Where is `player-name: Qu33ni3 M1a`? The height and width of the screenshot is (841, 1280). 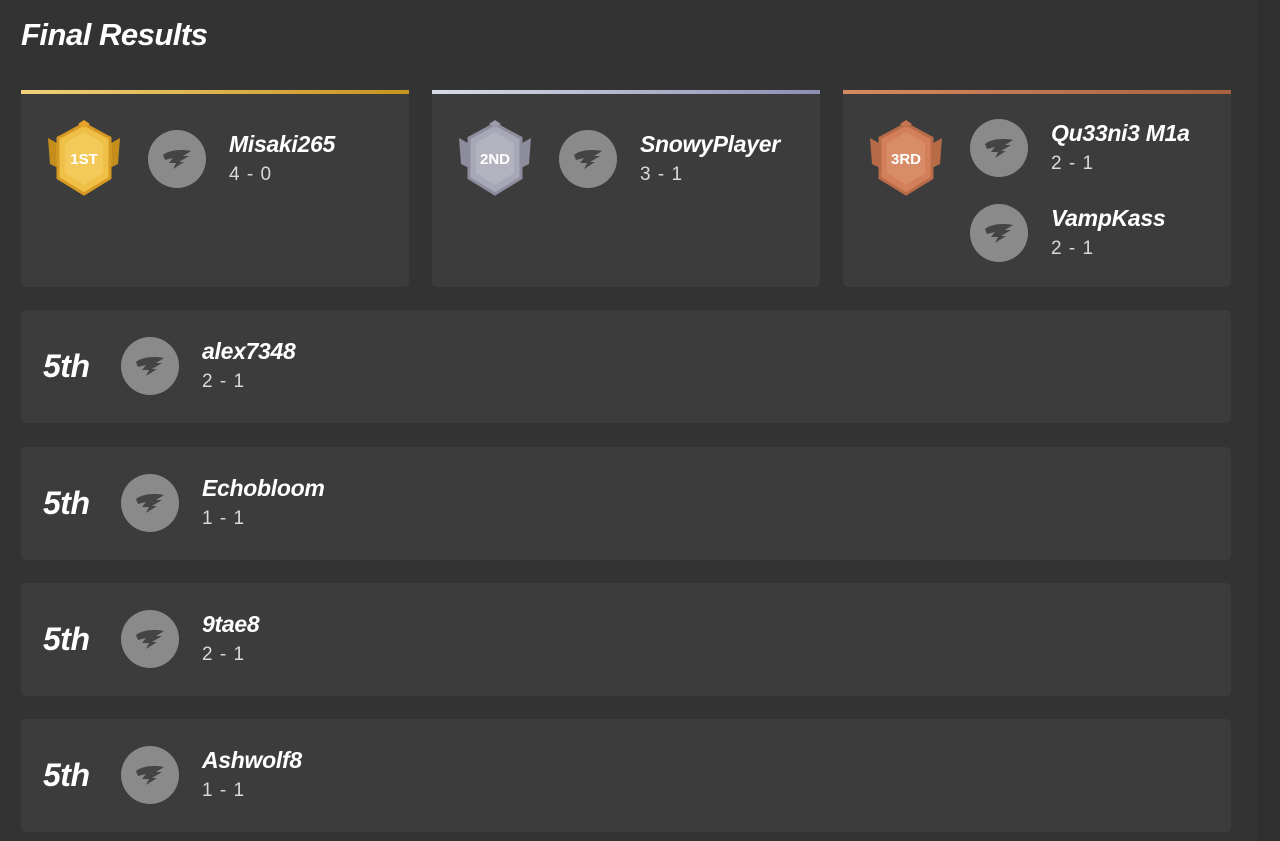
player-name: Qu33ni3 M1a is located at coordinates (1120, 133).